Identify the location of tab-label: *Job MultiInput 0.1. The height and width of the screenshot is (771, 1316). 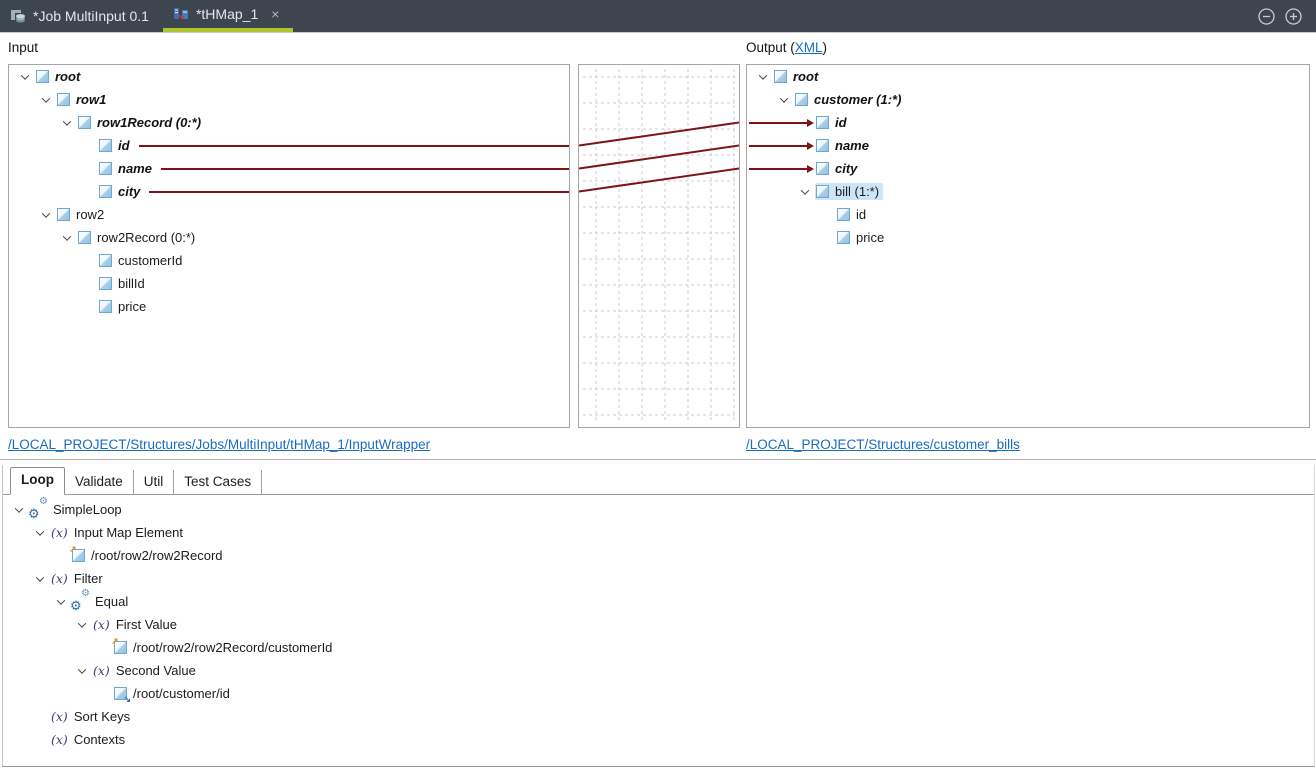
(91, 16).